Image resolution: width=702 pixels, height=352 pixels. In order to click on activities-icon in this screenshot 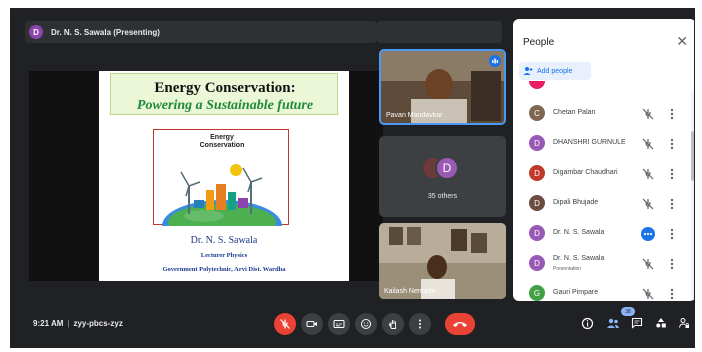, I will do `click(661, 323)`.